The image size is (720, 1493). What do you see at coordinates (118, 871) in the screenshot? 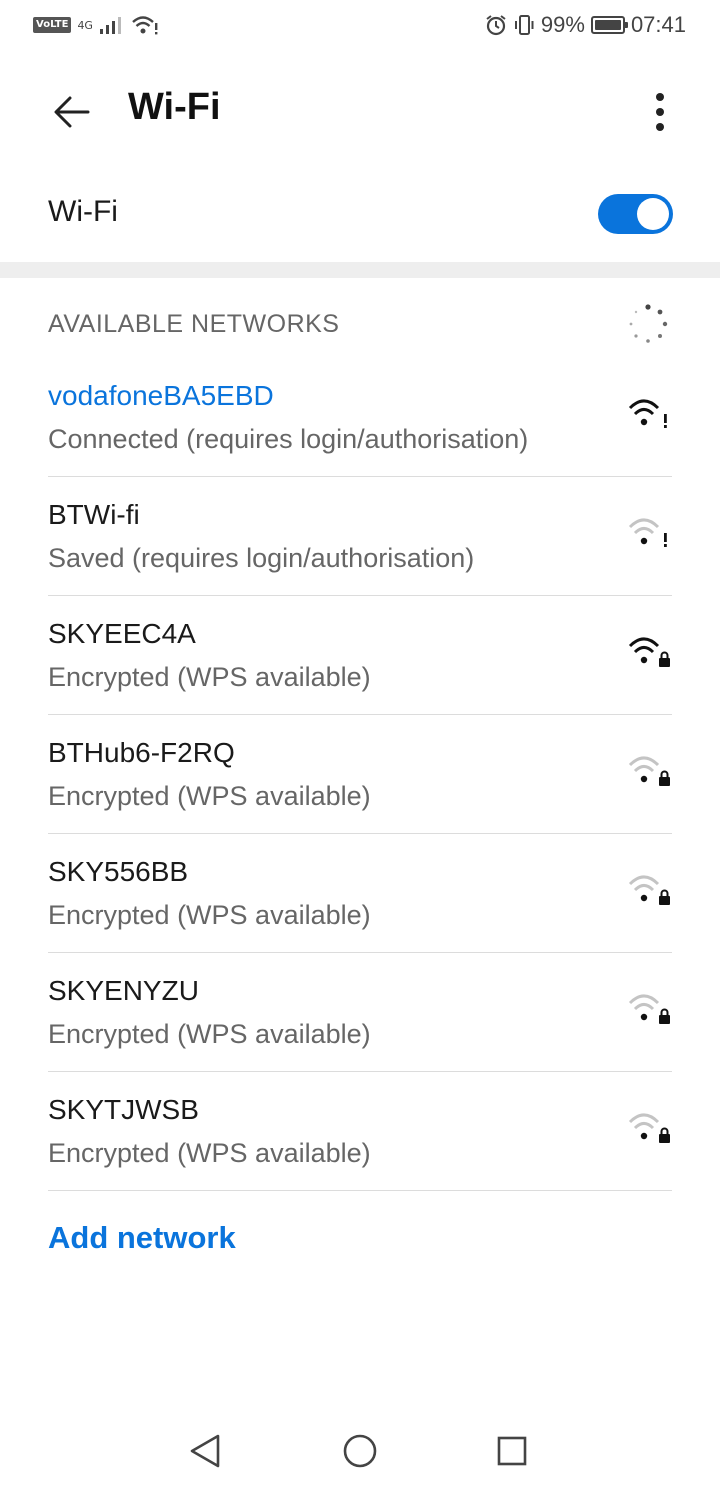
I see `network-ssid: SKY556BB` at bounding box center [118, 871].